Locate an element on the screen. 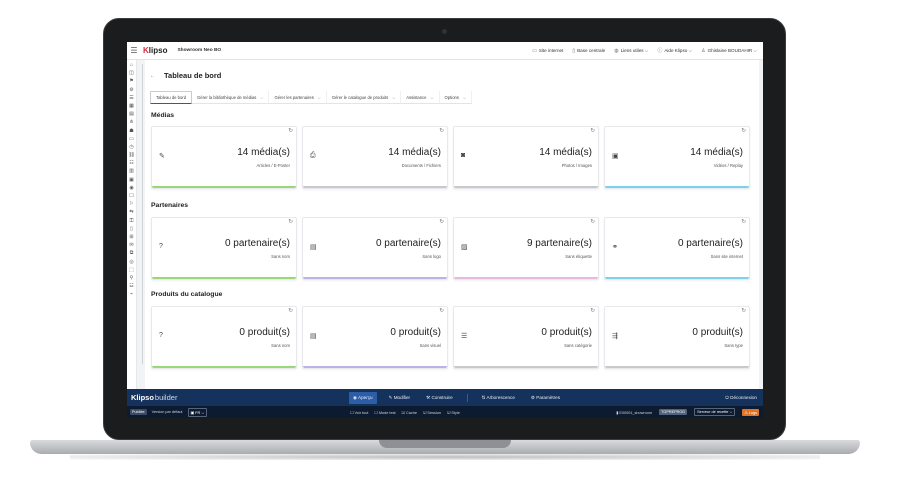 The height and width of the screenshot is (500, 900). top-link-label: Site internet is located at coordinates (551, 50).